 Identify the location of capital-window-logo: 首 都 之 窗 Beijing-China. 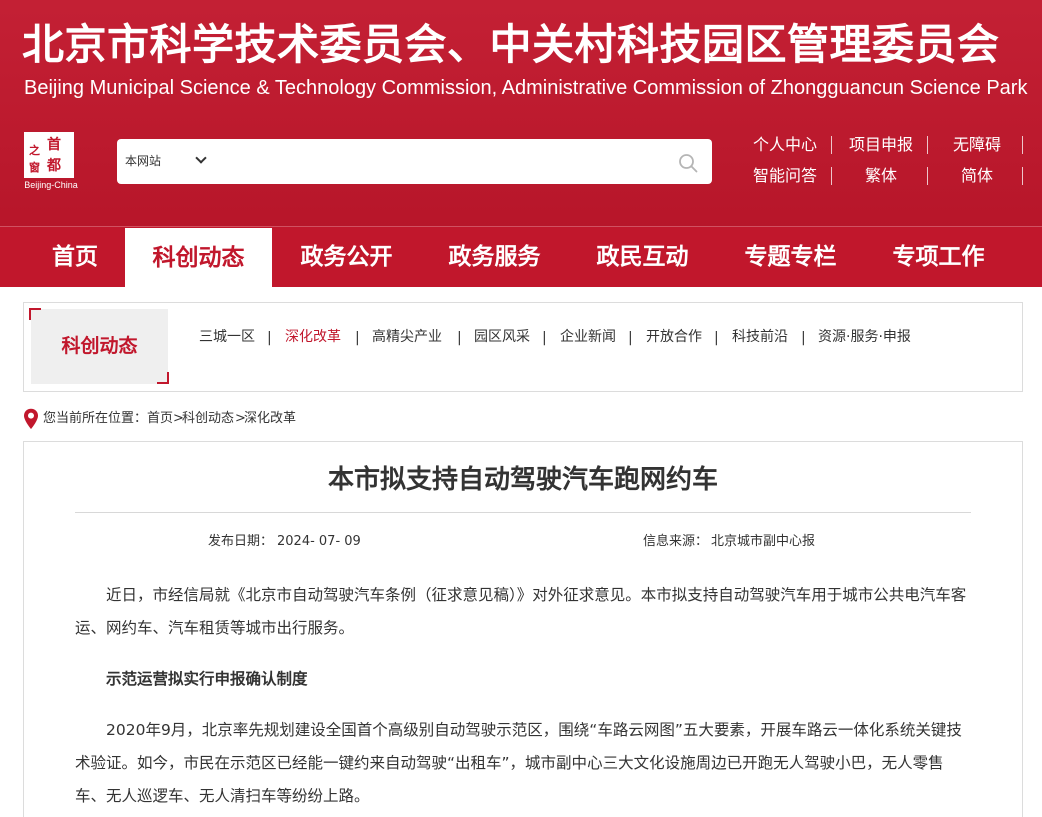
(51, 161).